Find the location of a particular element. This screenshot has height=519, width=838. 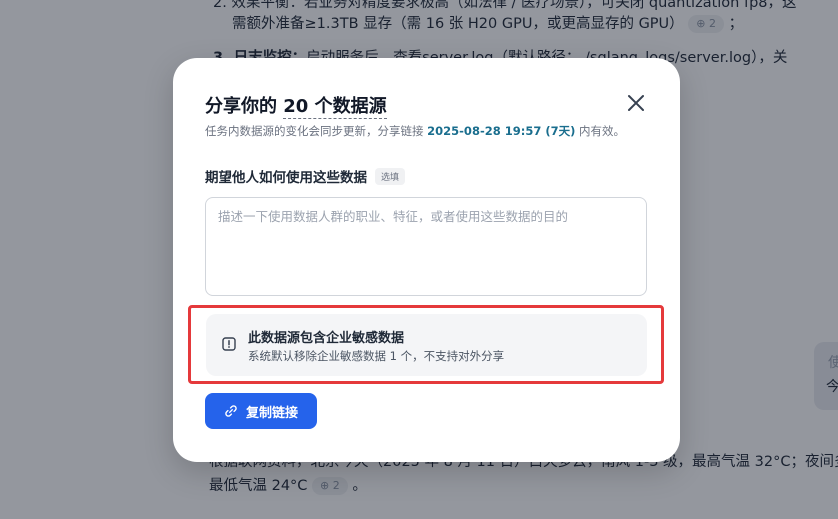

close-icon is located at coordinates (636, 103).